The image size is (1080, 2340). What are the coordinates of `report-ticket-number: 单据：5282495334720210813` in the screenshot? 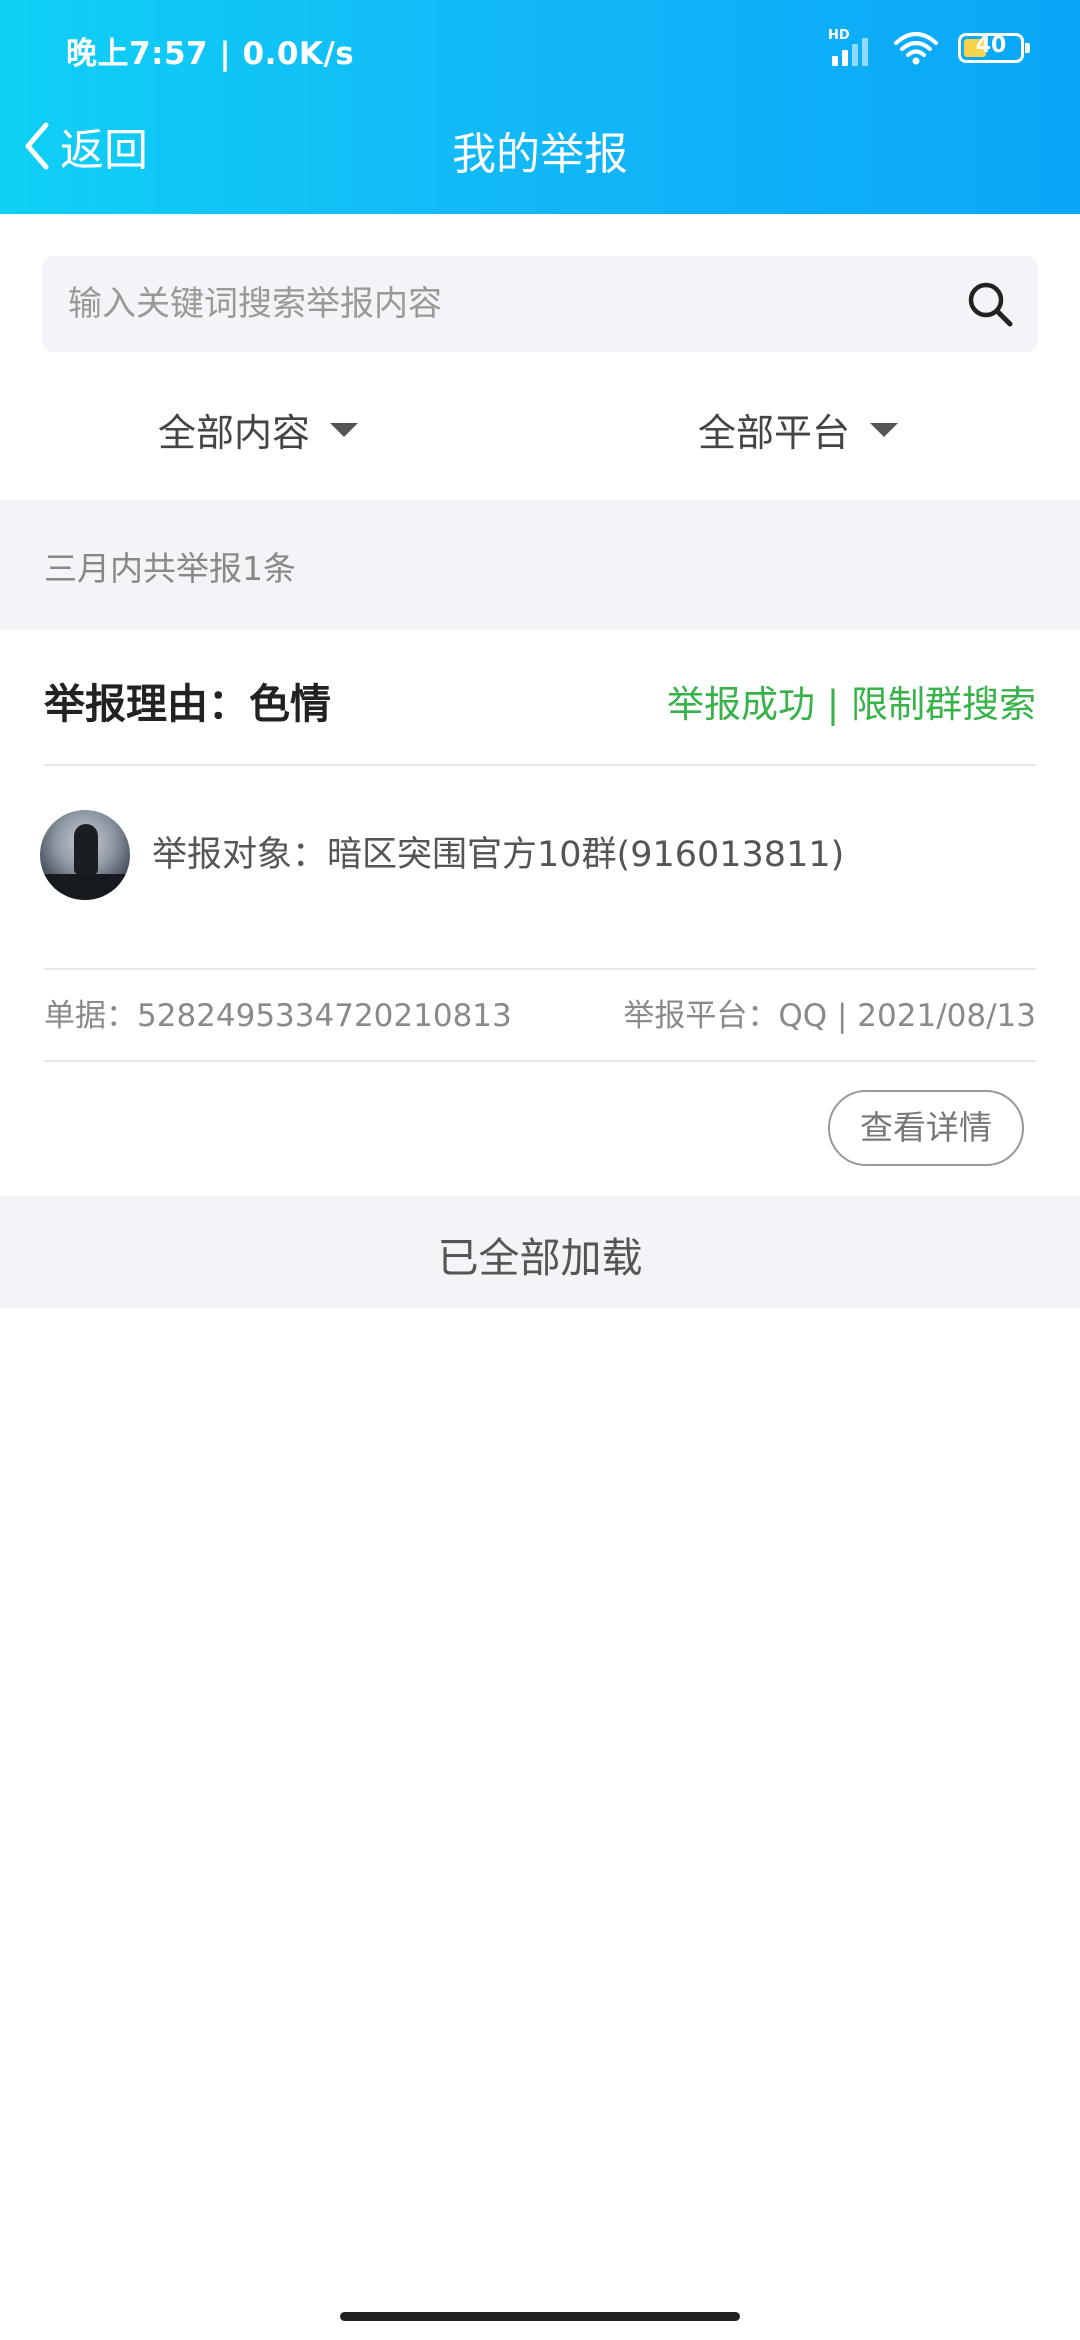 It's located at (278, 1016).